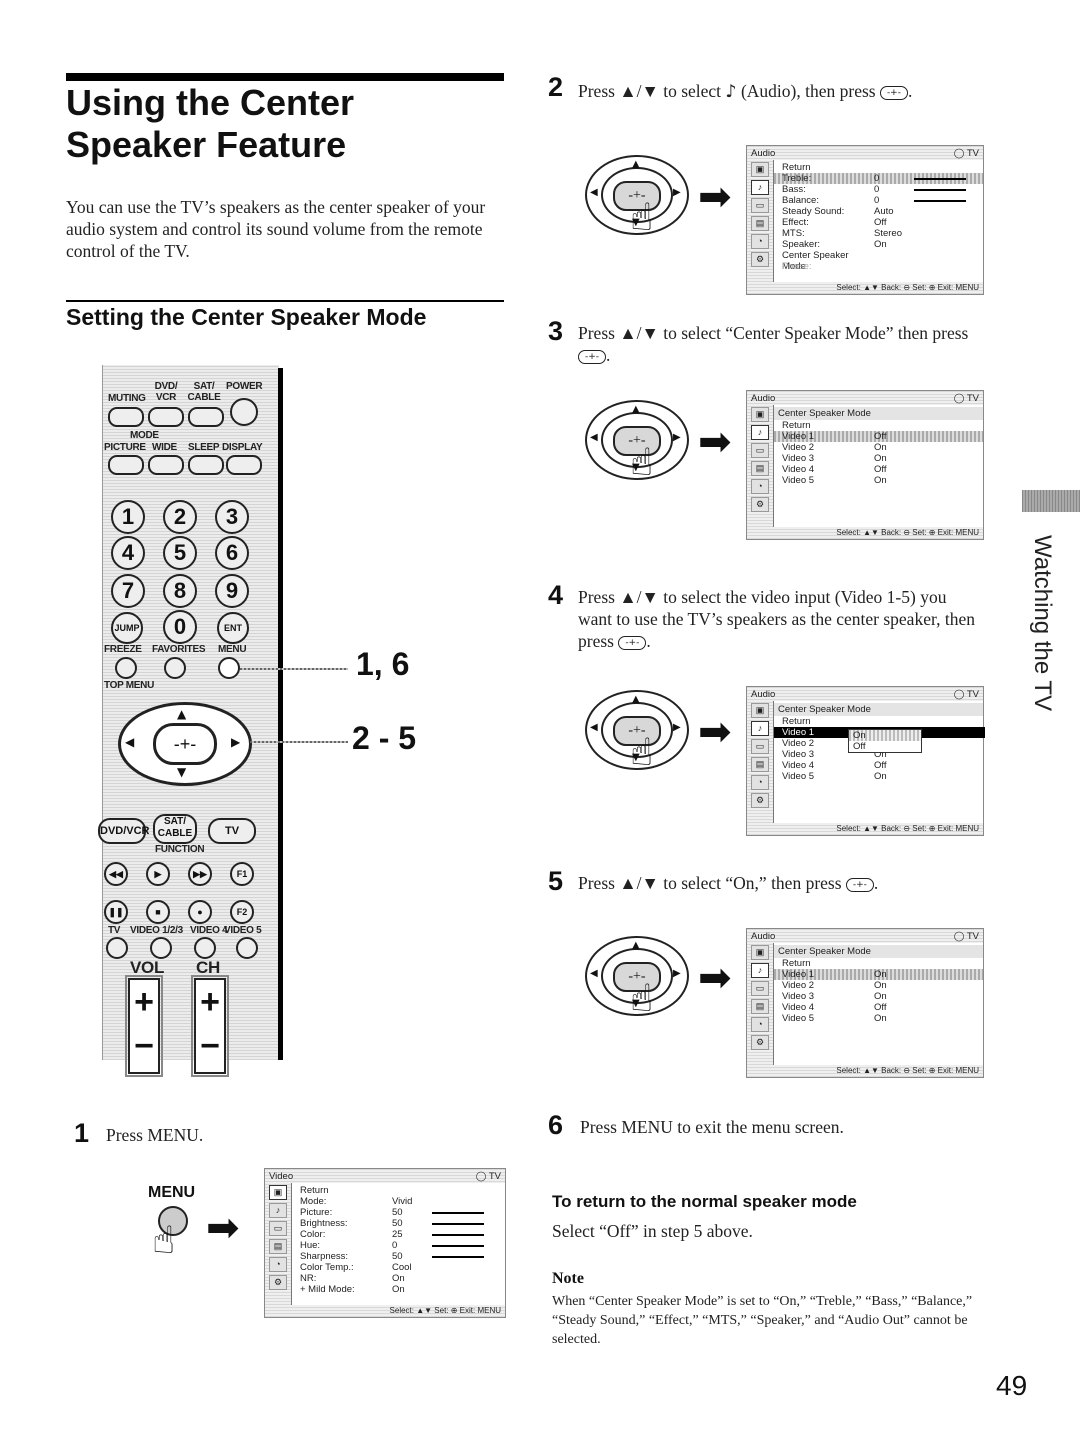  What do you see at coordinates (206, 417) in the screenshot?
I see `sat-cable-button` at bounding box center [206, 417].